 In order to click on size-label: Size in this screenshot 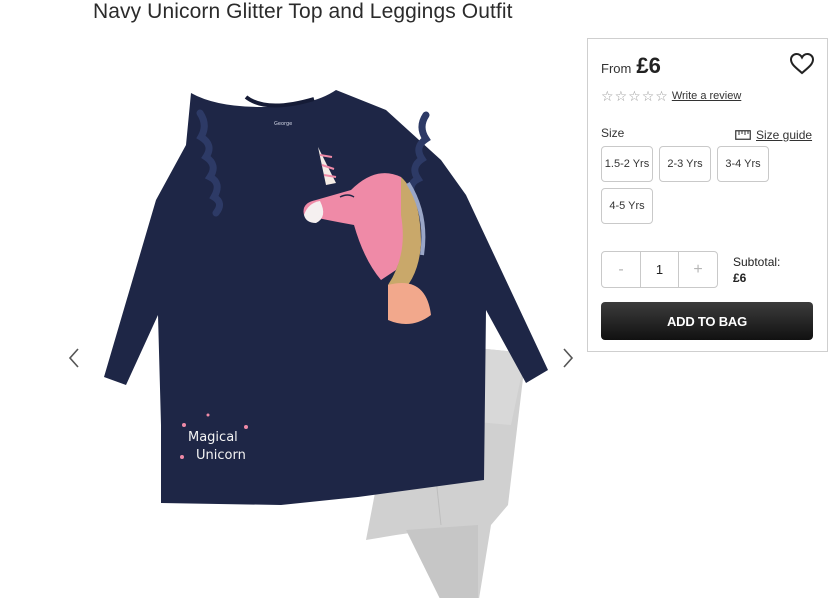, I will do `click(613, 133)`.